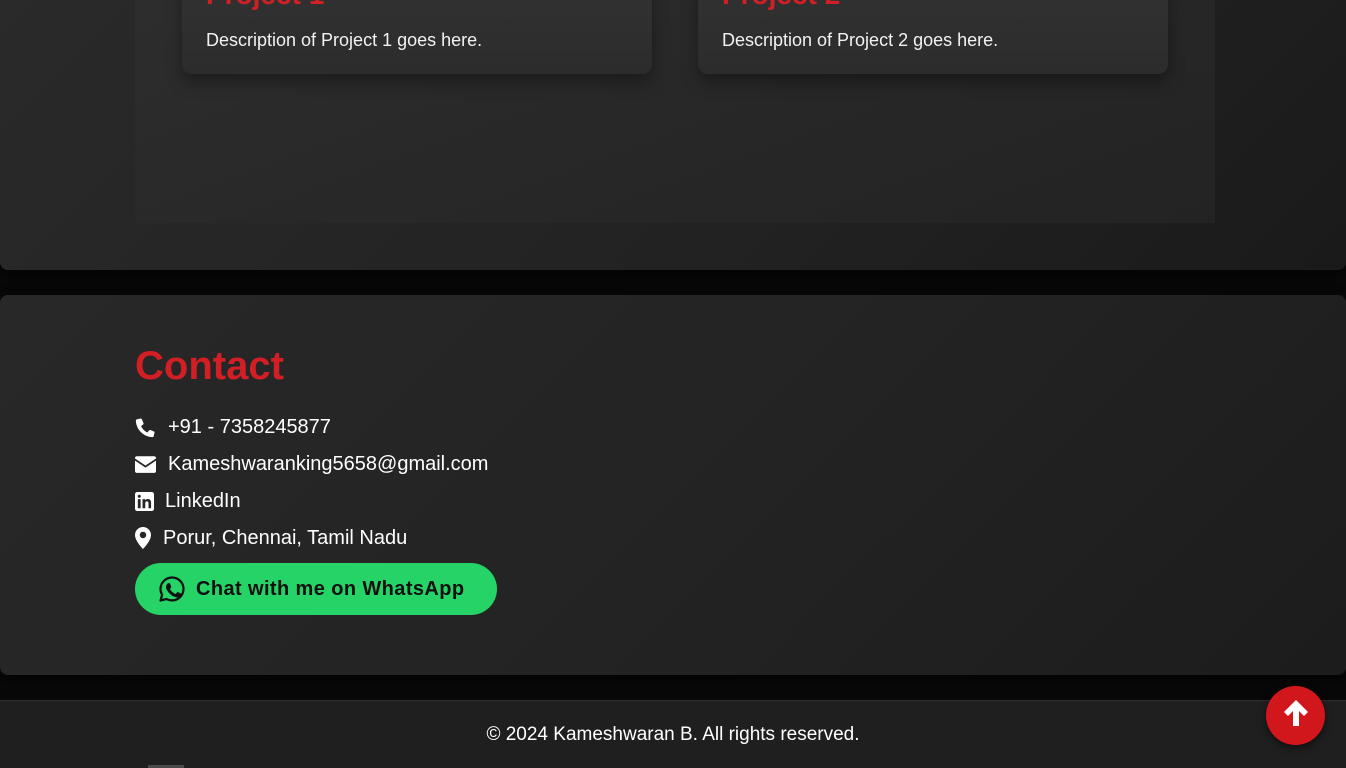  I want to click on location-text: Porur, Chennai, Tamil Nadu, so click(285, 537).